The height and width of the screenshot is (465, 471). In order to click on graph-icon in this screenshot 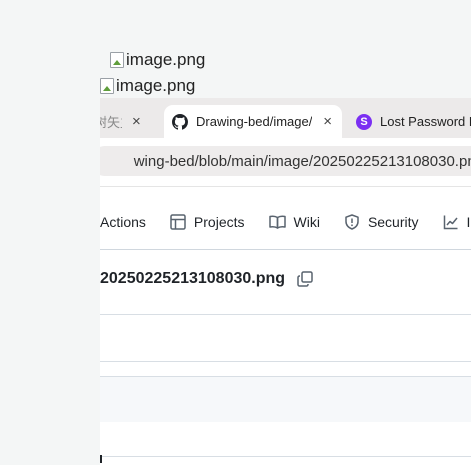, I will do `click(450, 222)`.